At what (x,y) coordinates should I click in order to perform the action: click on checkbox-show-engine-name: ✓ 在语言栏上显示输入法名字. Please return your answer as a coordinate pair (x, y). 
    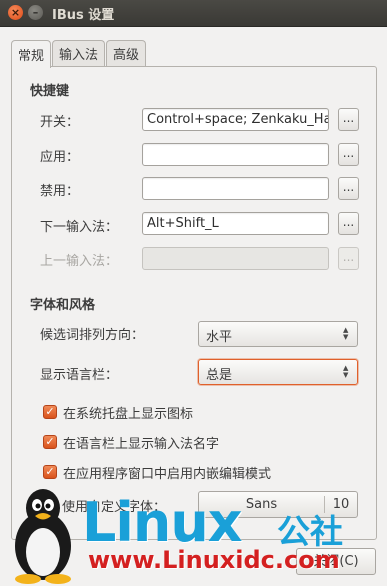
    Looking at the image, I should click on (131, 442).